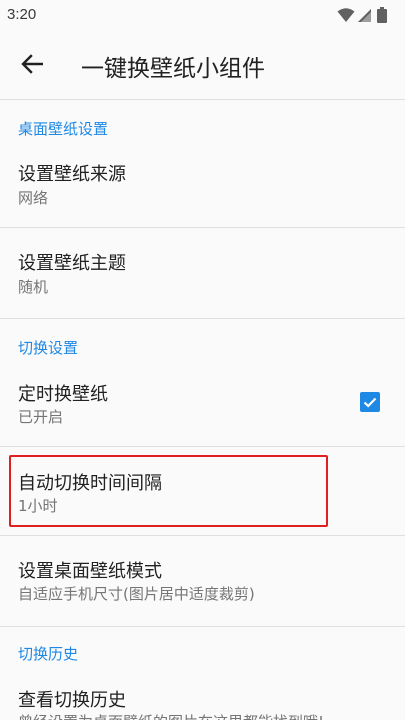 This screenshot has width=405, height=720. Describe the element at coordinates (33, 198) in the screenshot. I see `pref-summary: 网络` at that location.